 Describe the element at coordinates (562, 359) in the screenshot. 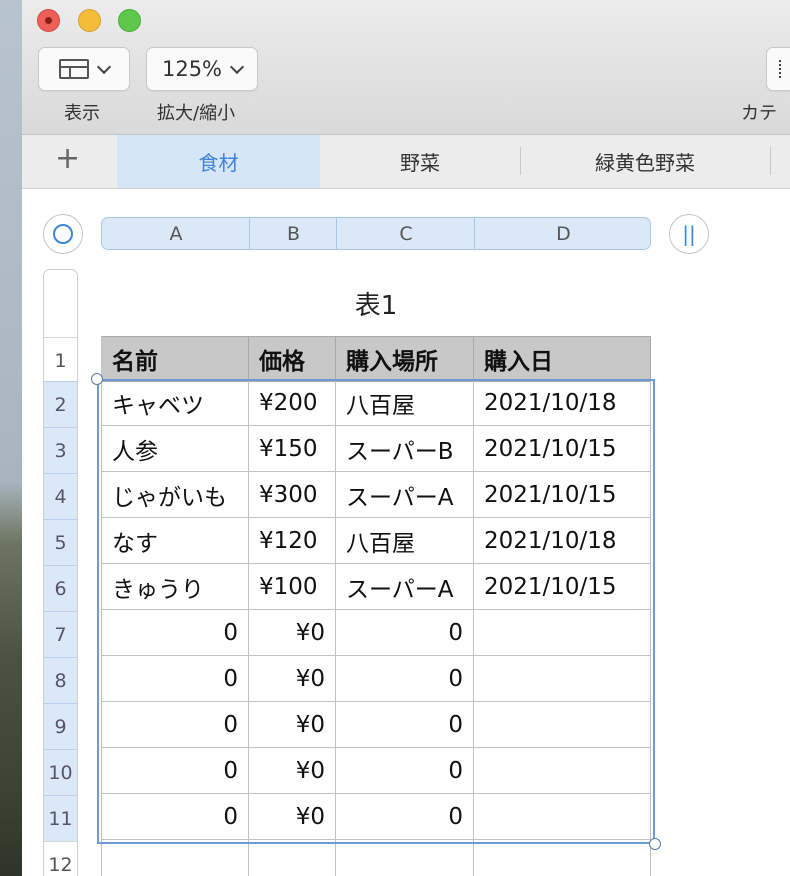

I see `table-header-cell: 購入日` at that location.